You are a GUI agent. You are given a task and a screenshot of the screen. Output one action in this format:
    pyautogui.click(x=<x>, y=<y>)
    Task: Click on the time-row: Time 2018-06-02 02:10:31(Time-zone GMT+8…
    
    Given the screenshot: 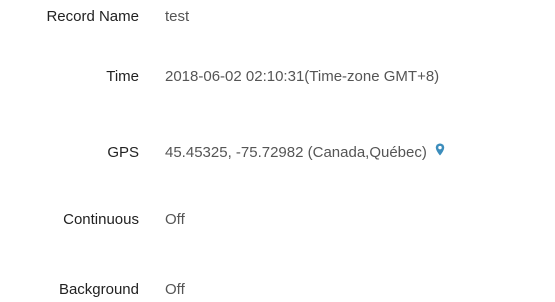 What is the action you would take?
    pyautogui.click(x=277, y=77)
    